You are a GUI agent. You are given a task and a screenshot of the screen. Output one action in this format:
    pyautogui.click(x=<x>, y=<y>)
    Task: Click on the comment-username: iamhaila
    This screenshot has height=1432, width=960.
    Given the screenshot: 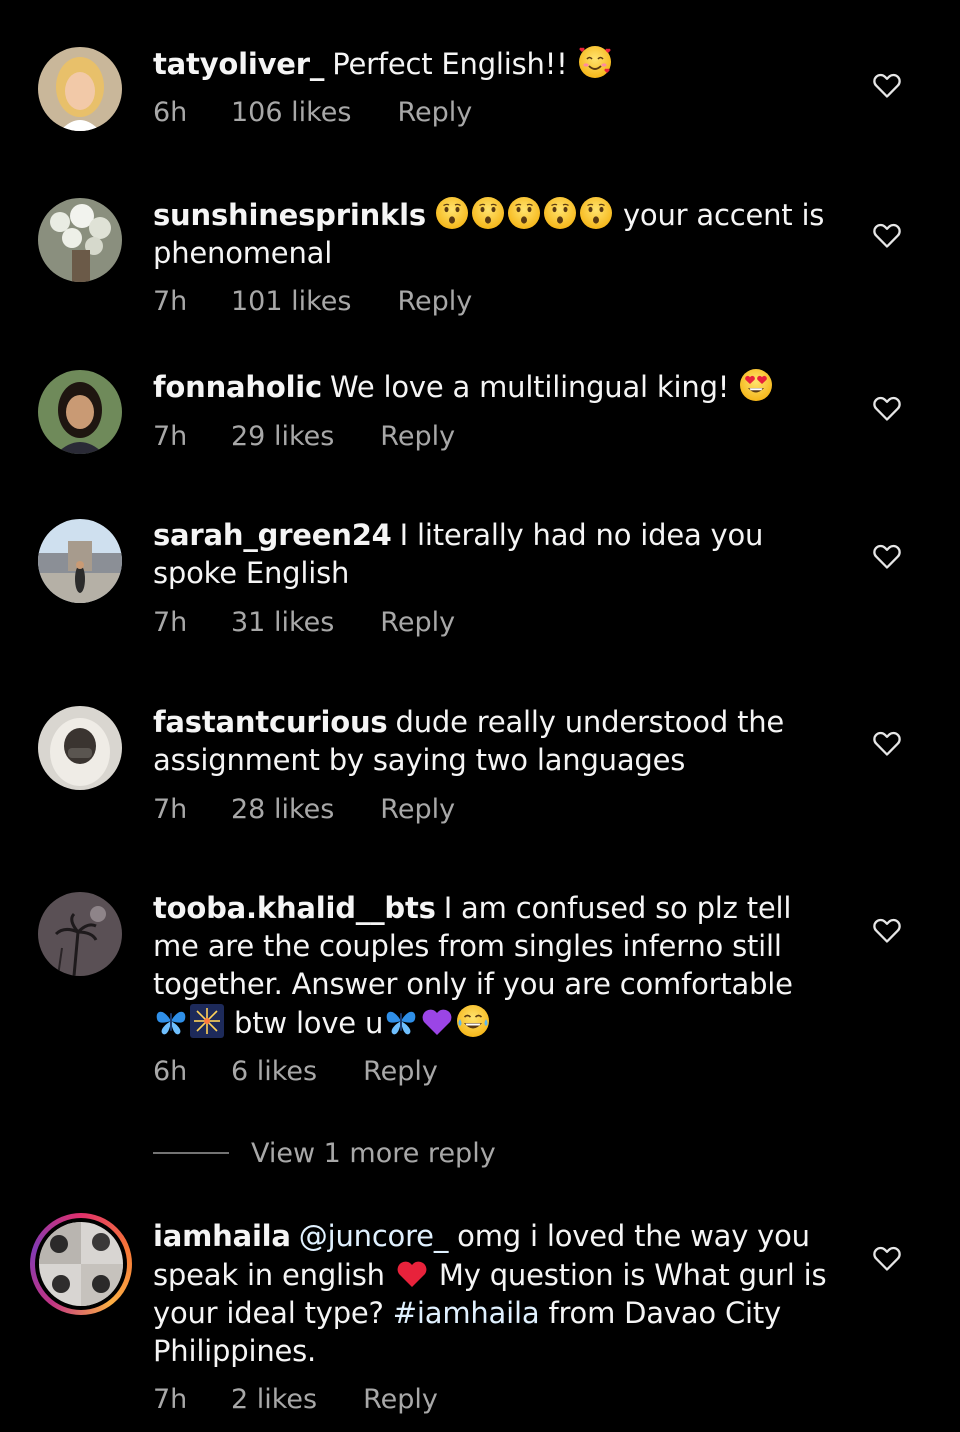 What is the action you would take?
    pyautogui.click(x=222, y=1236)
    